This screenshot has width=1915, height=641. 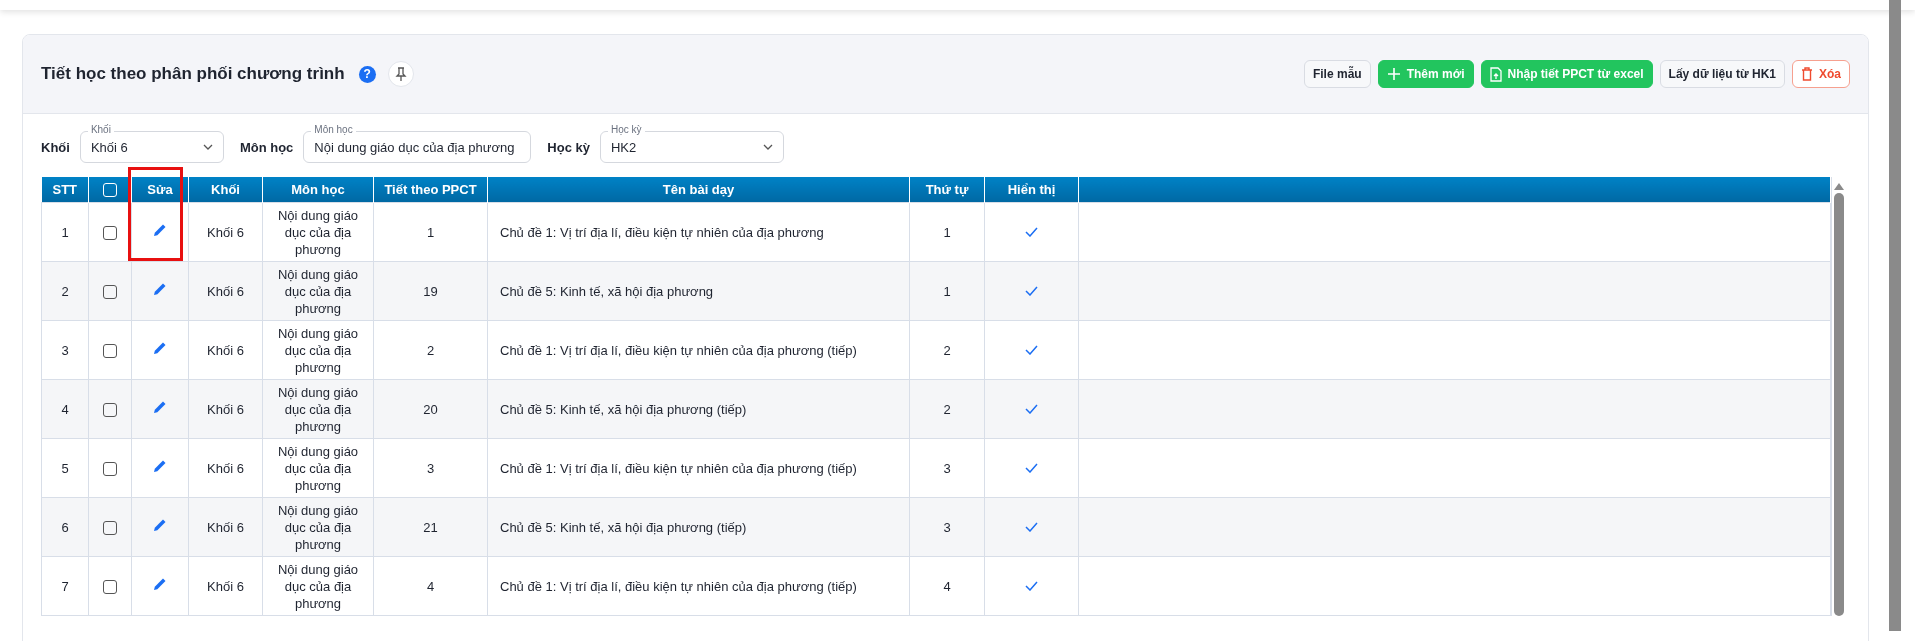 I want to click on page-title: Tiết học theo phân phối chương trình, so click(x=193, y=74).